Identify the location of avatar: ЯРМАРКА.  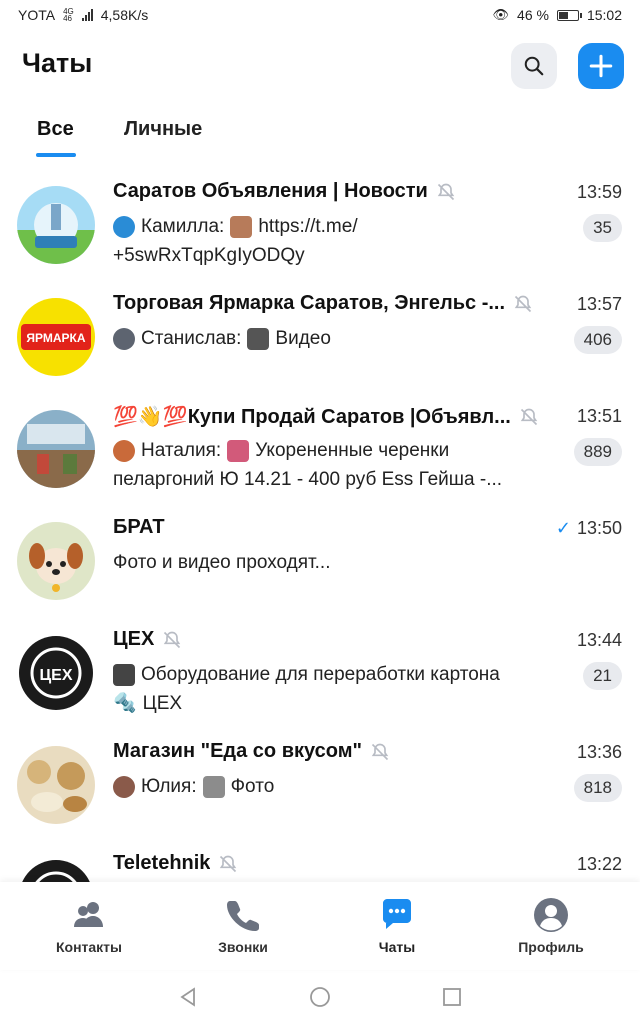
(56, 337).